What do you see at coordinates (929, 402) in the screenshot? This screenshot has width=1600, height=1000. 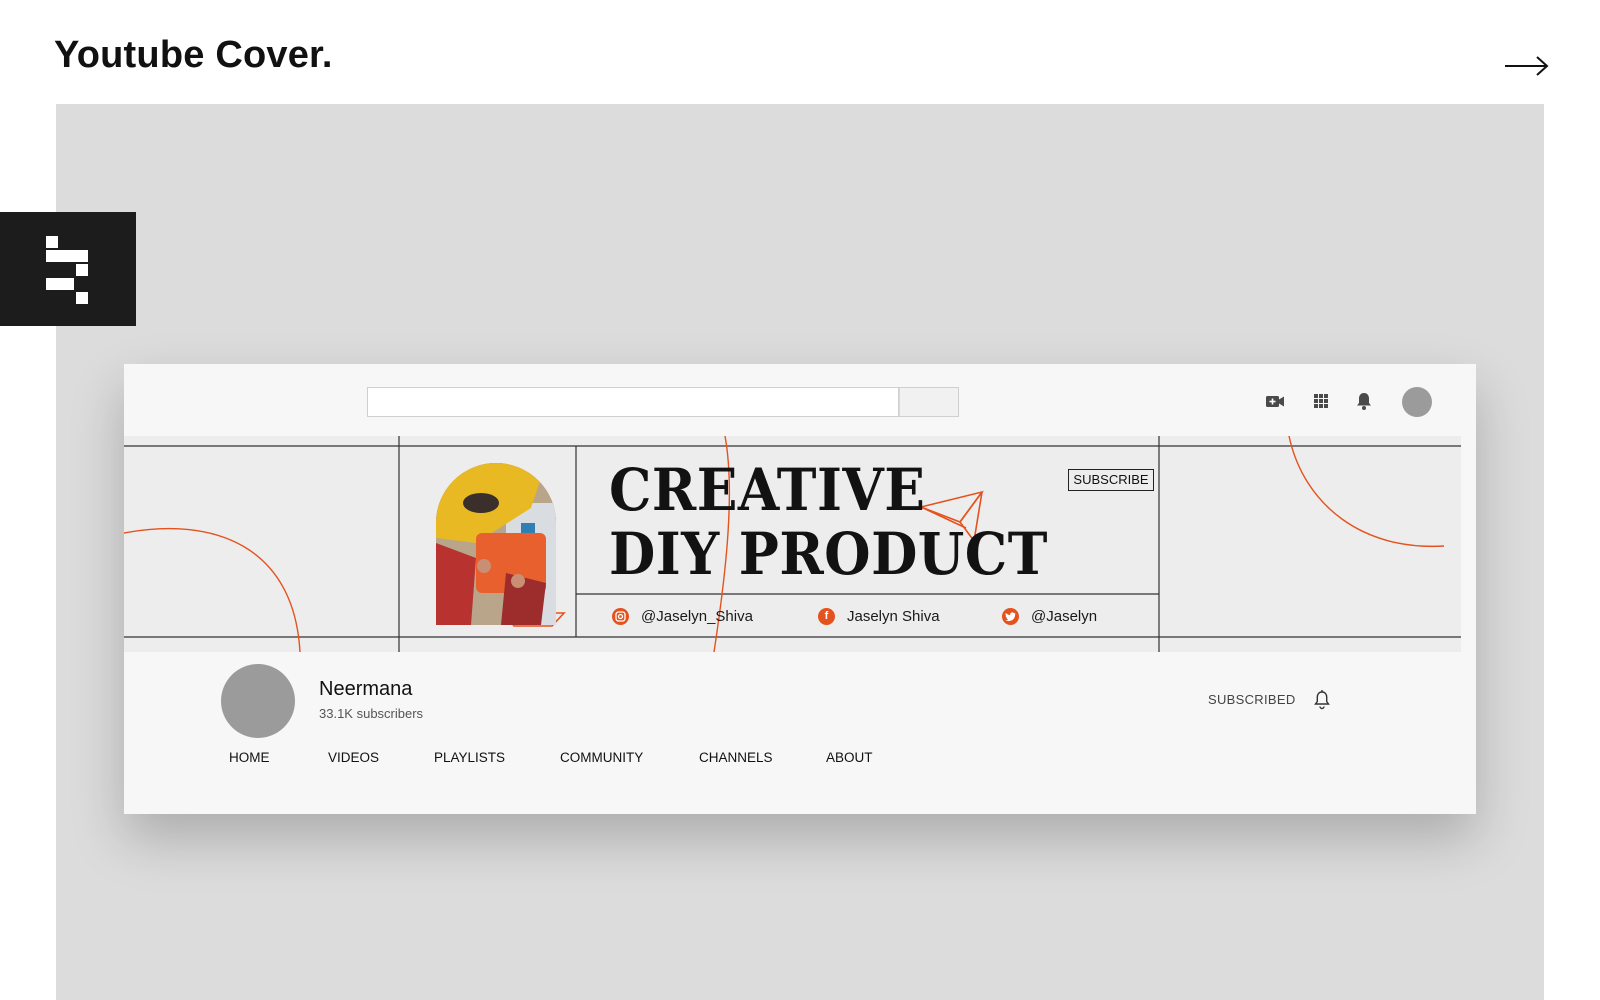 I see `search-button` at bounding box center [929, 402].